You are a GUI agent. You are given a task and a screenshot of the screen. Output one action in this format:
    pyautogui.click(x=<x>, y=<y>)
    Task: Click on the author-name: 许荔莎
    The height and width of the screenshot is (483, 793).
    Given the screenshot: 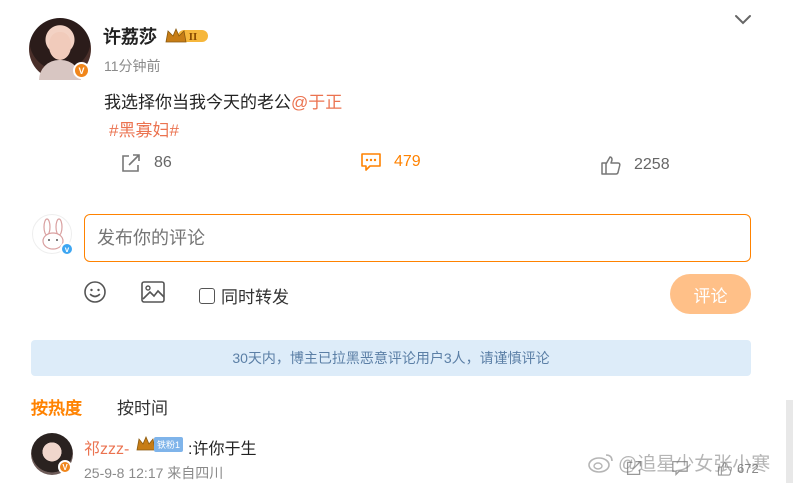 What is the action you would take?
    pyautogui.click(x=130, y=36)
    